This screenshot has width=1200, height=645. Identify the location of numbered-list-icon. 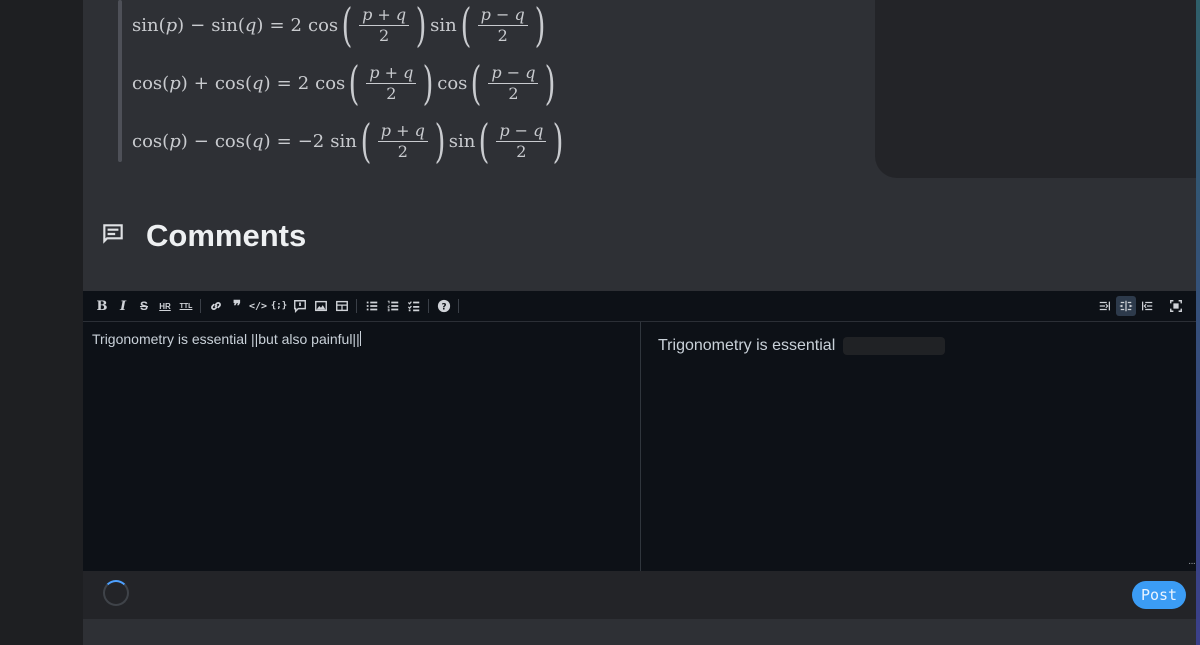
(393, 306).